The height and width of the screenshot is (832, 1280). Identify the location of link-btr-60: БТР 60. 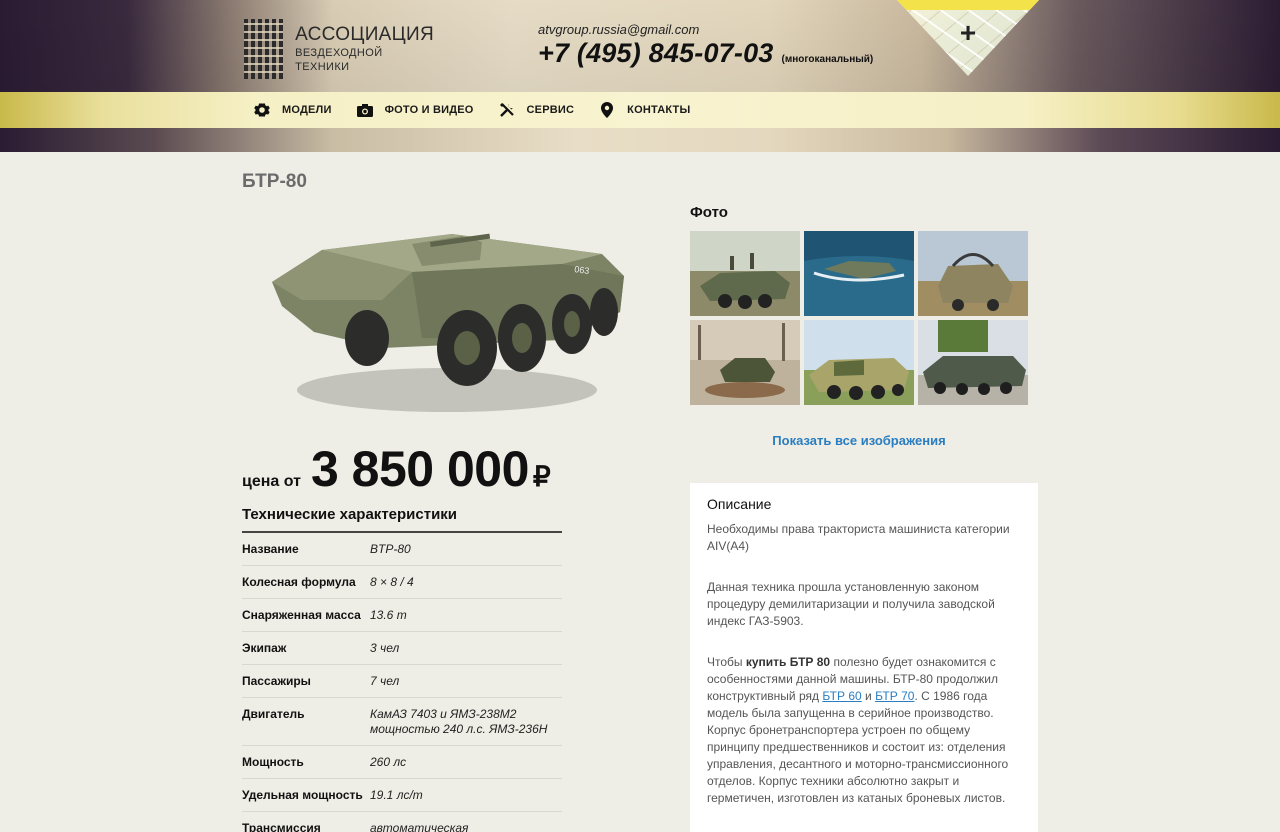
(841, 696).